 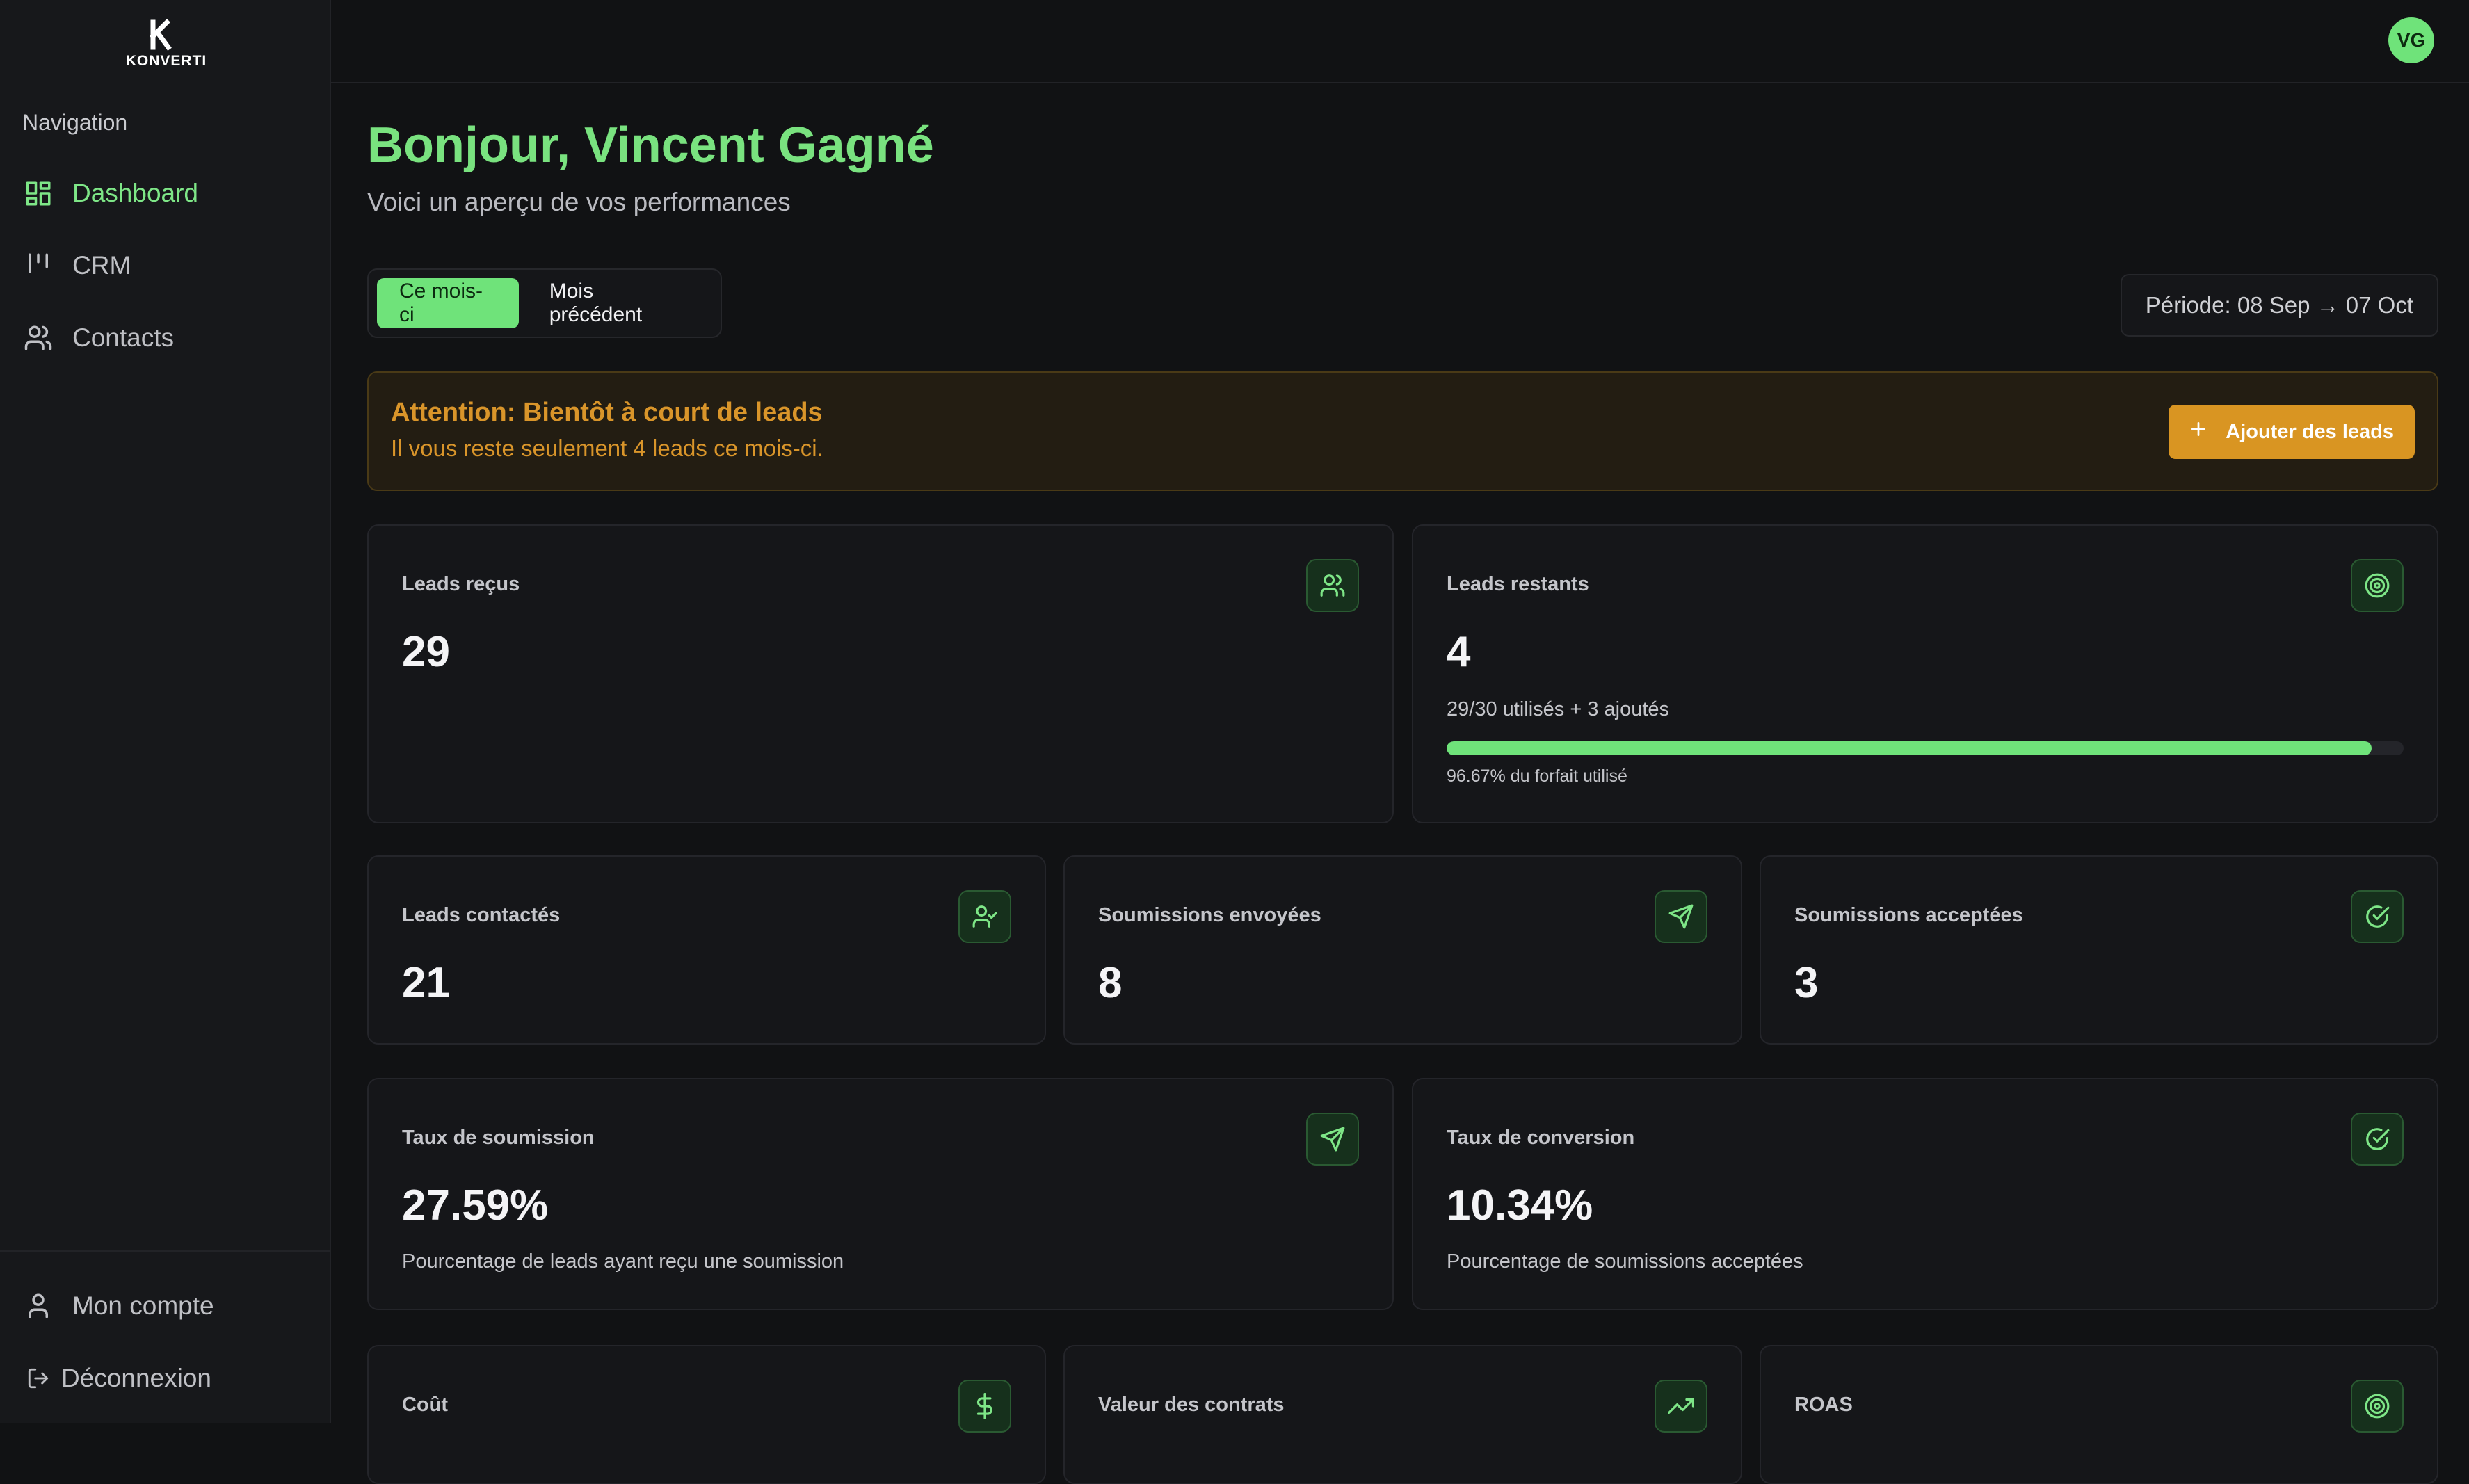 What do you see at coordinates (426, 983) in the screenshot?
I see `card-value: 21` at bounding box center [426, 983].